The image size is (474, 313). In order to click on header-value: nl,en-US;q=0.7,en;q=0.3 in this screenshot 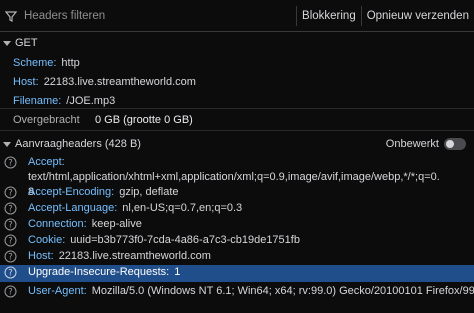, I will do `click(182, 208)`.